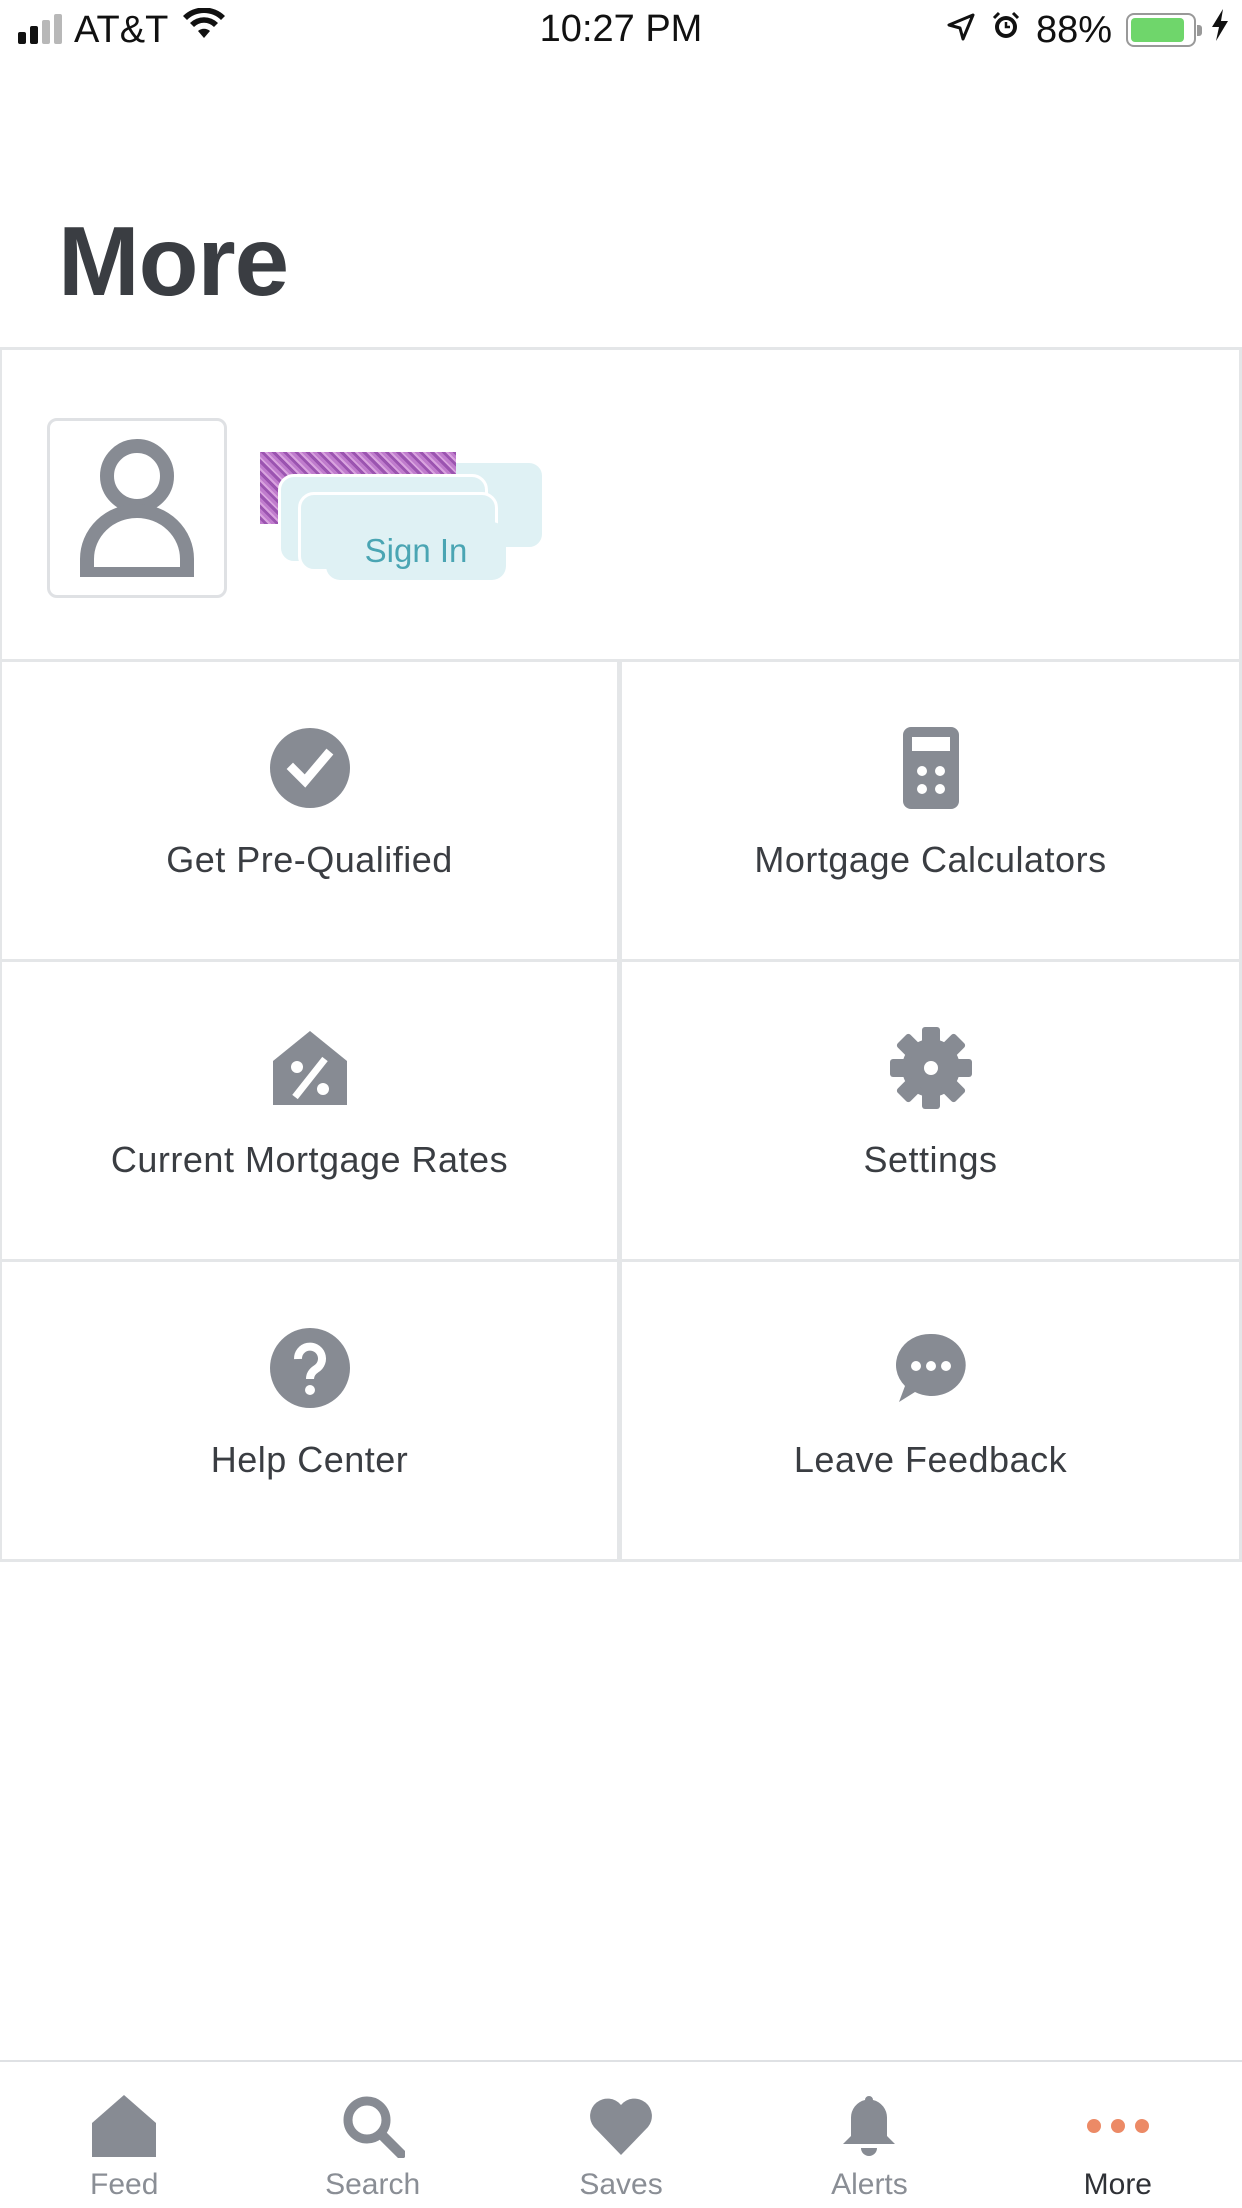 Image resolution: width=1242 pixels, height=2208 pixels. Describe the element at coordinates (869, 2126) in the screenshot. I see `bell-icon` at that location.